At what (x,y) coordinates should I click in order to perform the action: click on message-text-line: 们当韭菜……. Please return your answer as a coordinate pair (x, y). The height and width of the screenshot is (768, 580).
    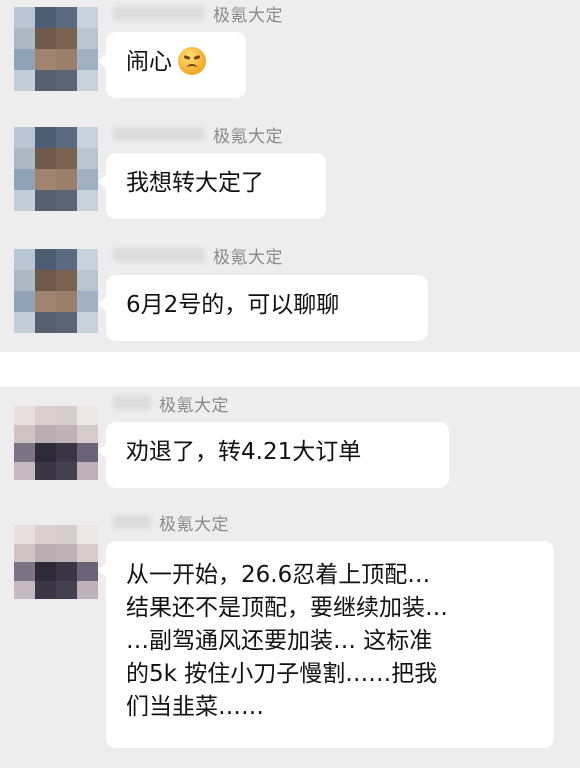
    Looking at the image, I should click on (195, 707).